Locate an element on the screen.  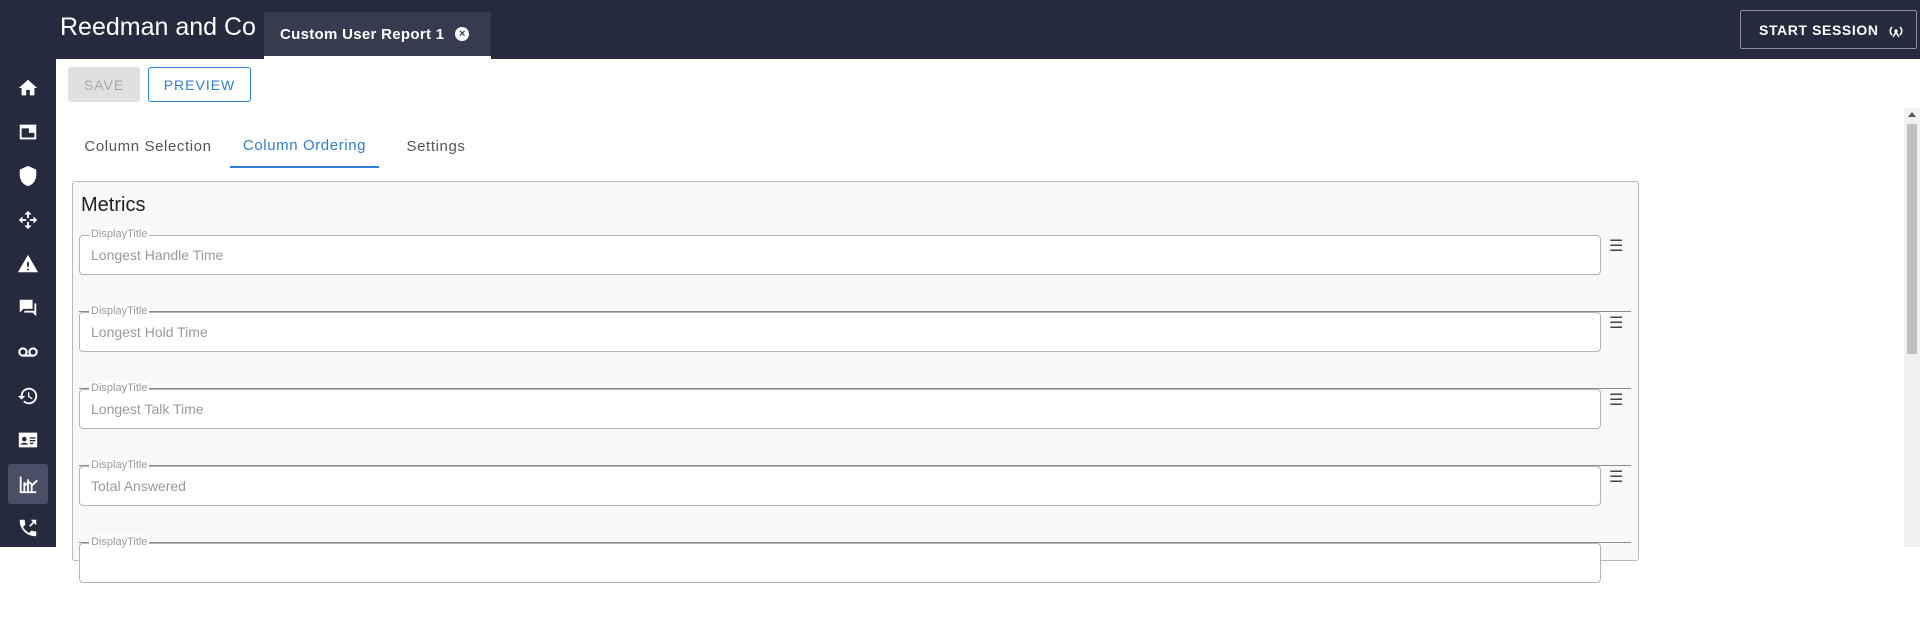
sidebar-item-security is located at coordinates (28, 176).